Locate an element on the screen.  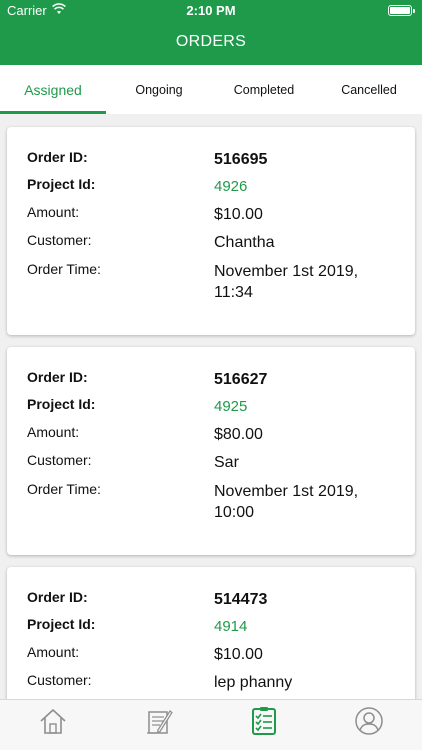
customer-value: Chantha is located at coordinates (244, 242).